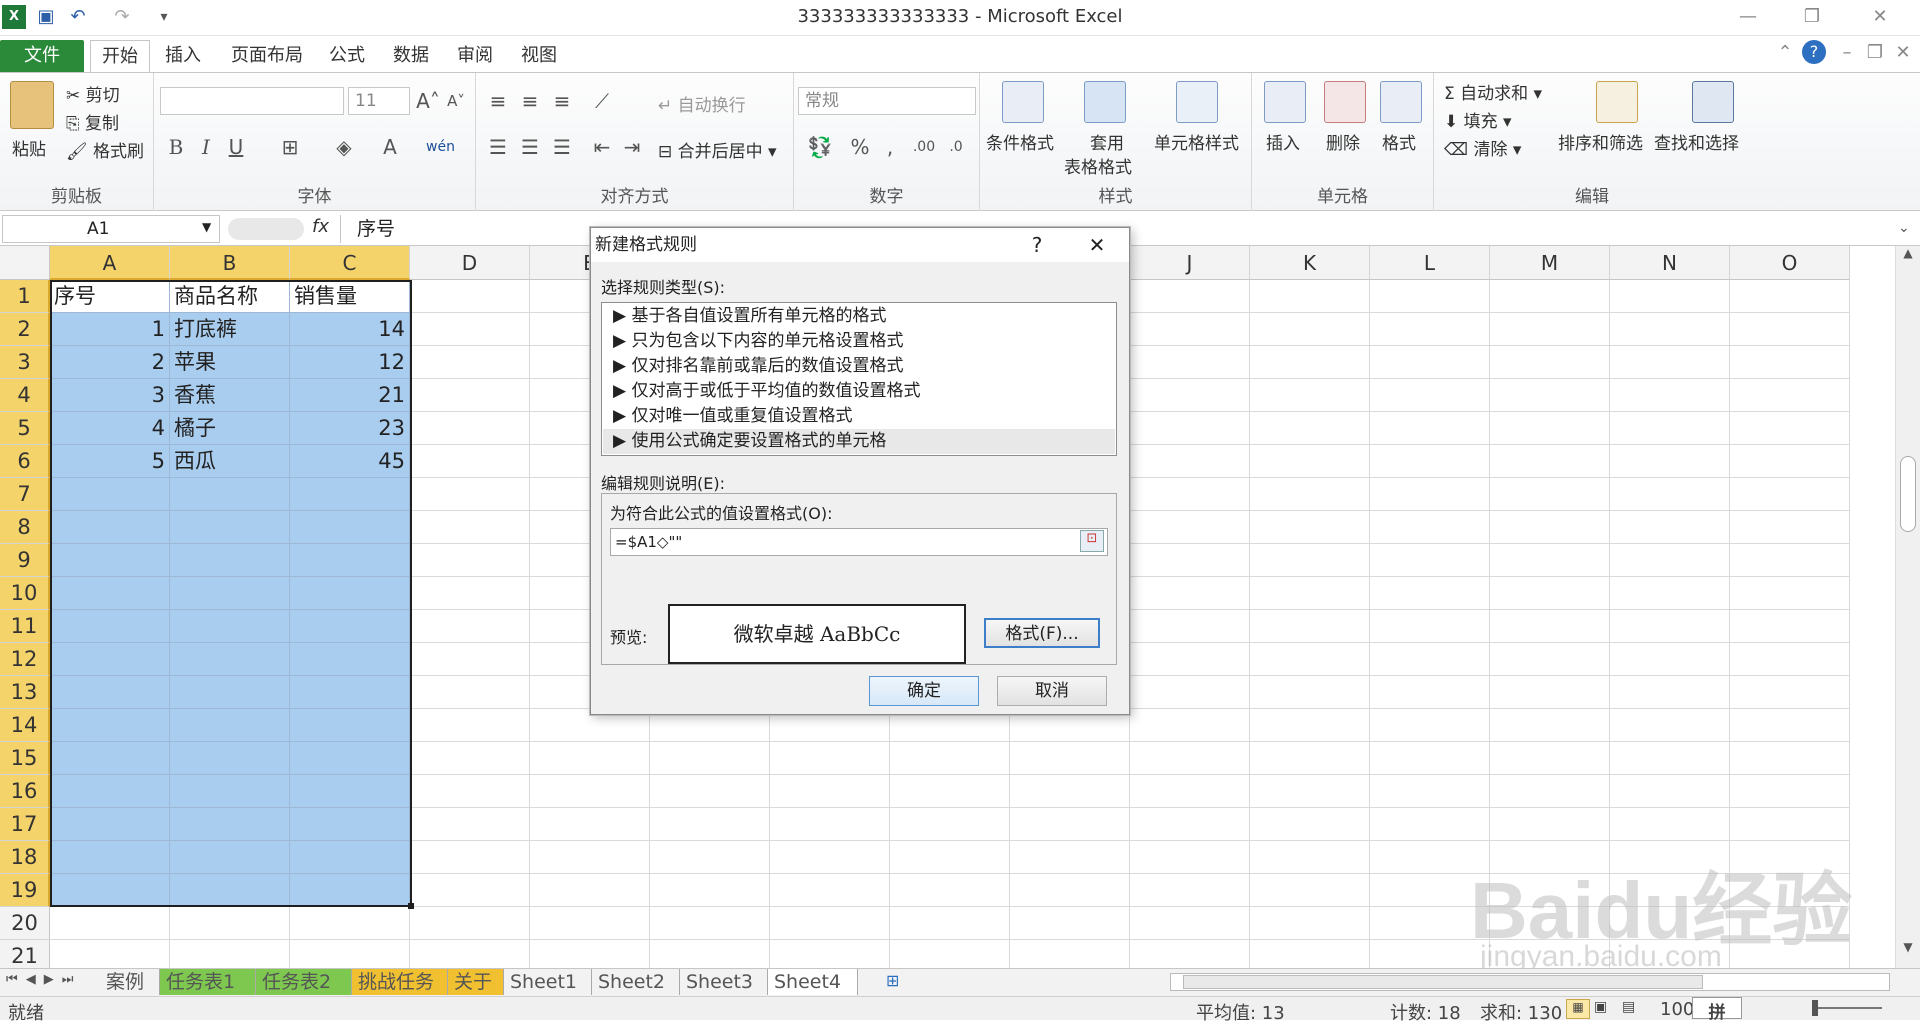 The height and width of the screenshot is (1025, 1920). What do you see at coordinates (470, 923) in the screenshot?
I see `cell-d20` at bounding box center [470, 923].